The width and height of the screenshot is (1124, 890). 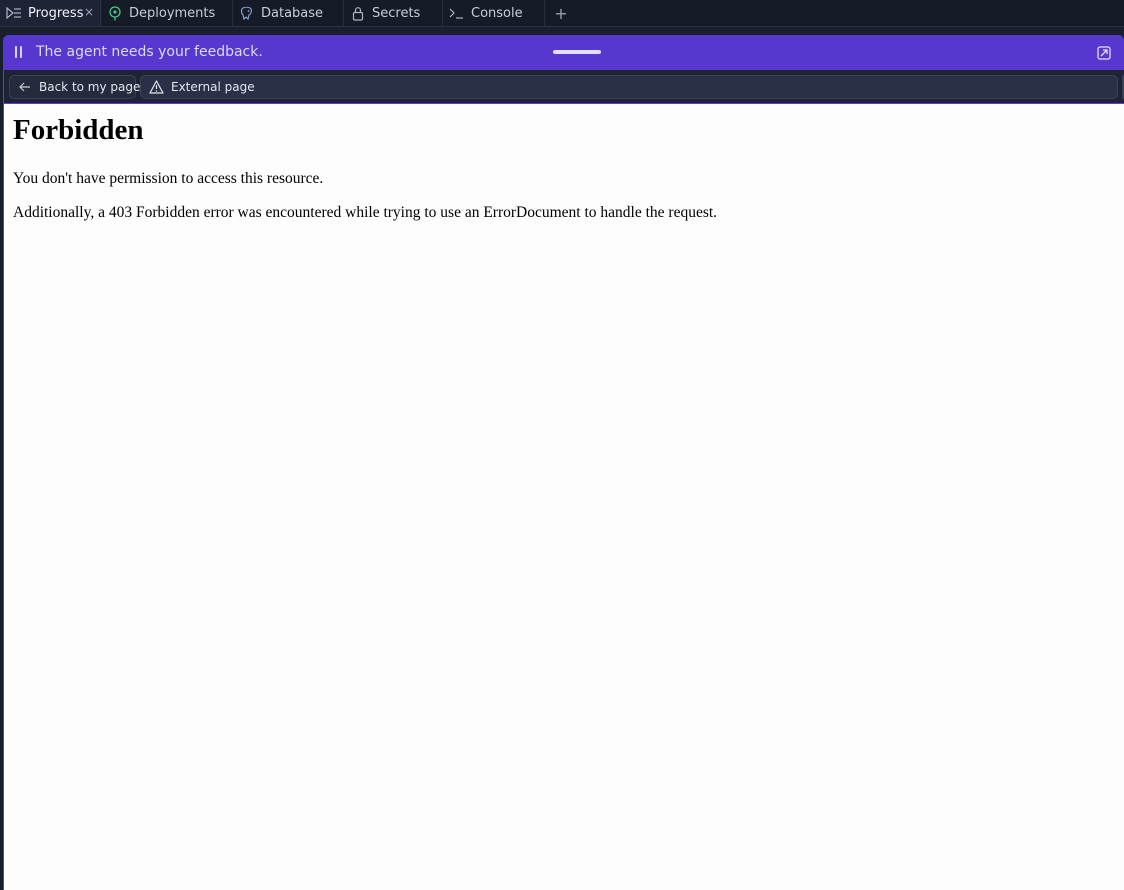 I want to click on close-icon: ×, so click(x=89, y=12).